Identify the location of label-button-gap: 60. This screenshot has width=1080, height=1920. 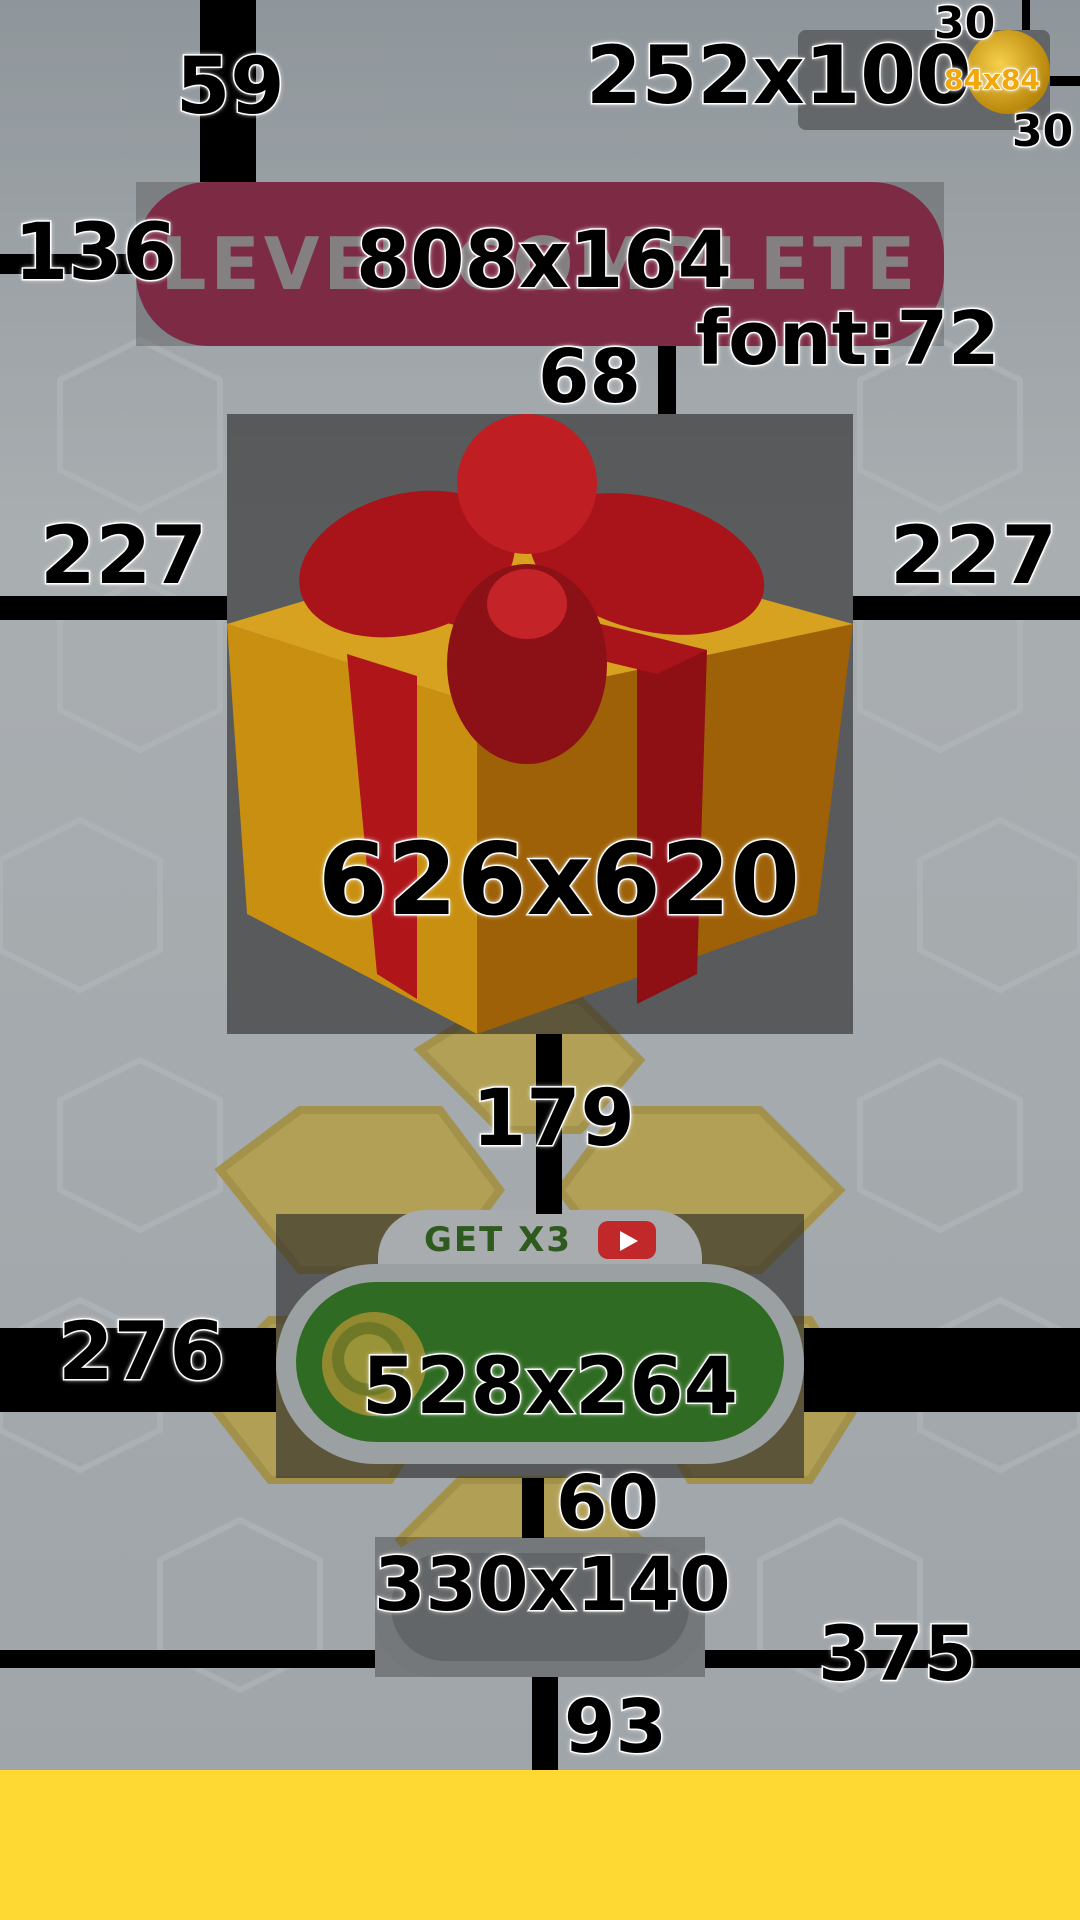
(608, 1503).